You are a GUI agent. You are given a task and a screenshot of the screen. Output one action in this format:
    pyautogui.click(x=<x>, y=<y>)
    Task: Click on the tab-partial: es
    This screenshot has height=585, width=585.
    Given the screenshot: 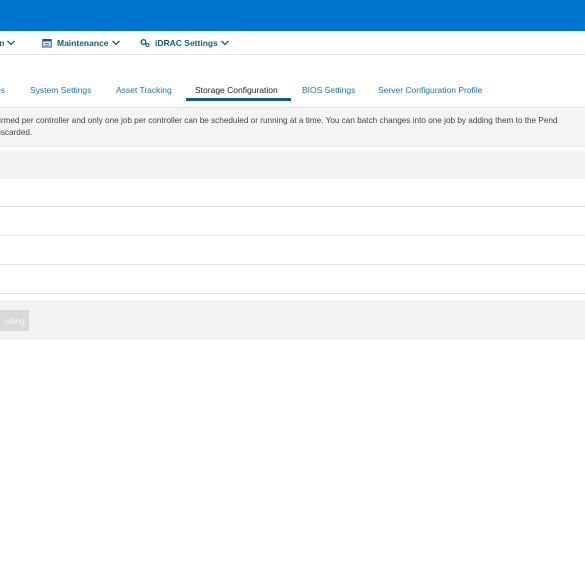 What is the action you would take?
    pyautogui.click(x=2, y=91)
    